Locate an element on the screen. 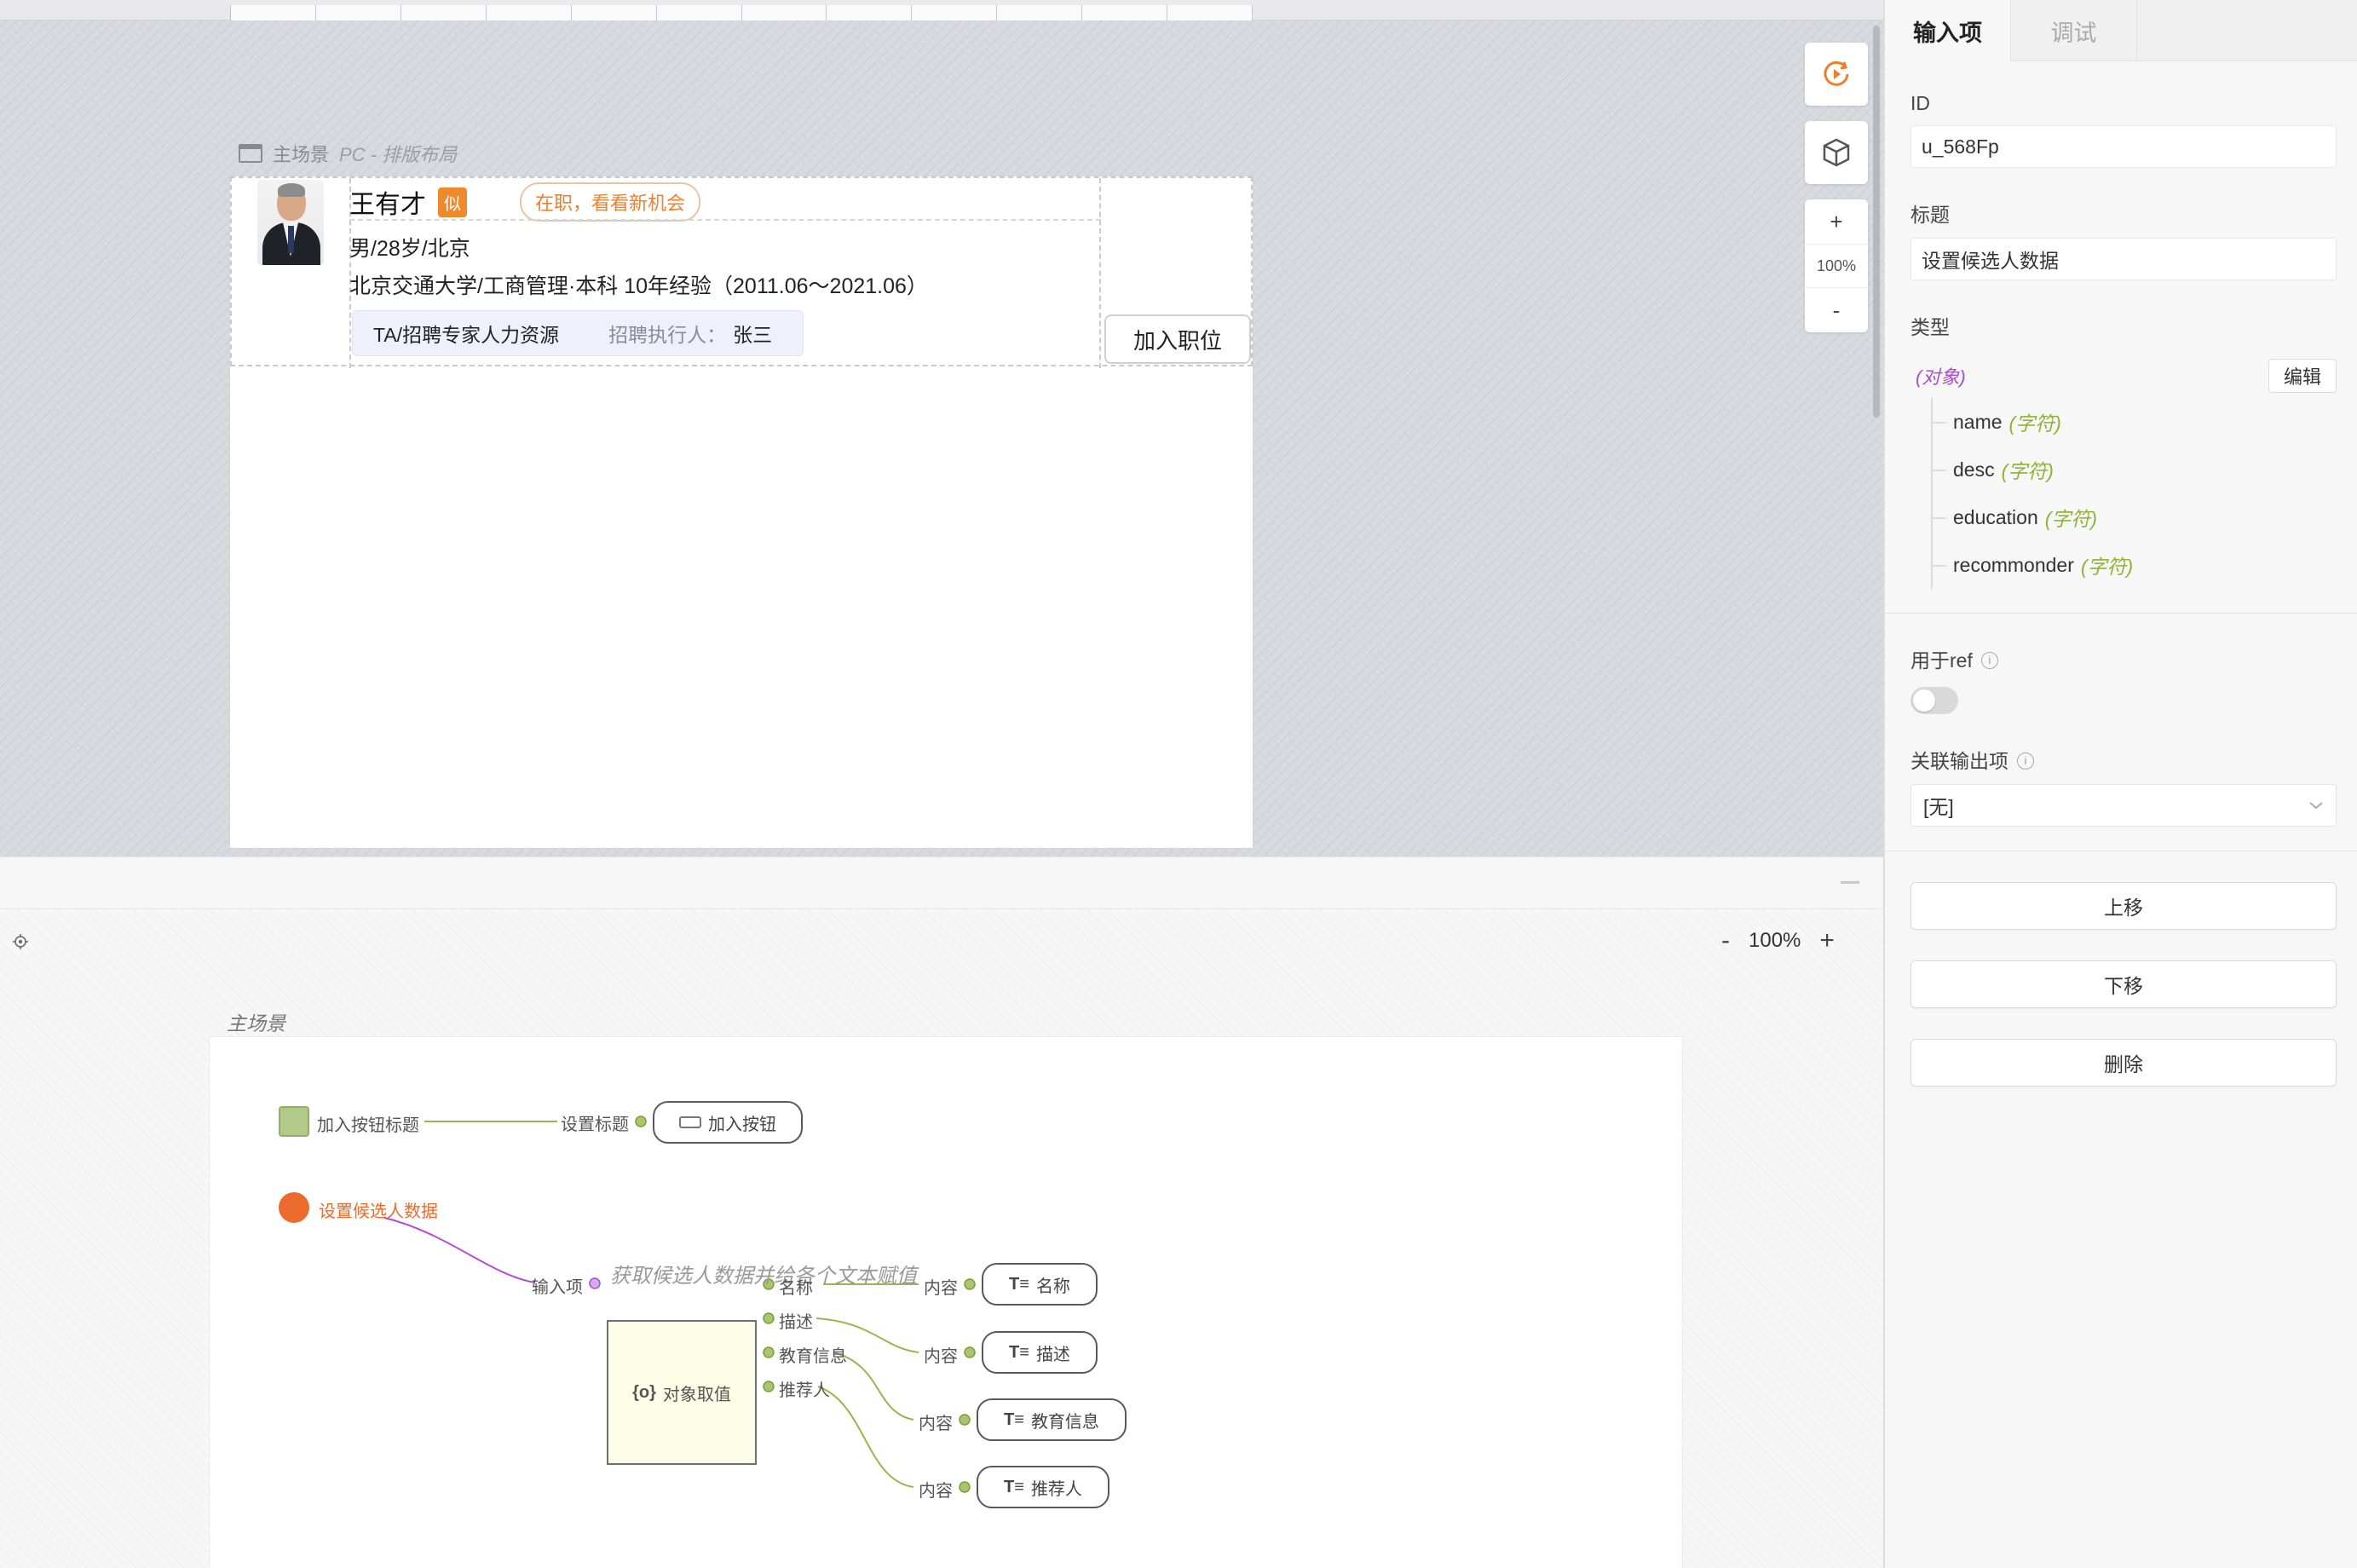 The image size is (2357, 1568). action-section: 上移 下移 删除 is located at coordinates (2121, 984).